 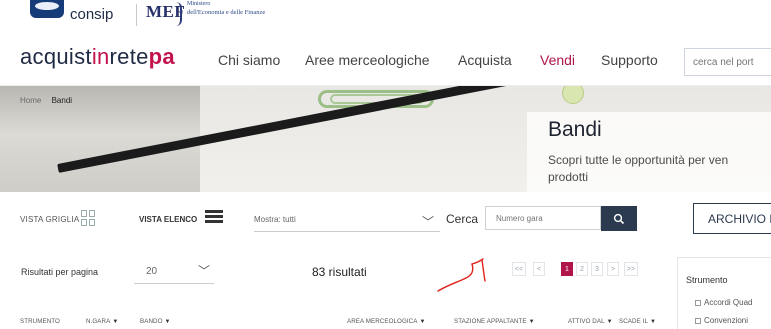 I want to click on breadcrumb: Home Bandi, so click(x=46, y=100).